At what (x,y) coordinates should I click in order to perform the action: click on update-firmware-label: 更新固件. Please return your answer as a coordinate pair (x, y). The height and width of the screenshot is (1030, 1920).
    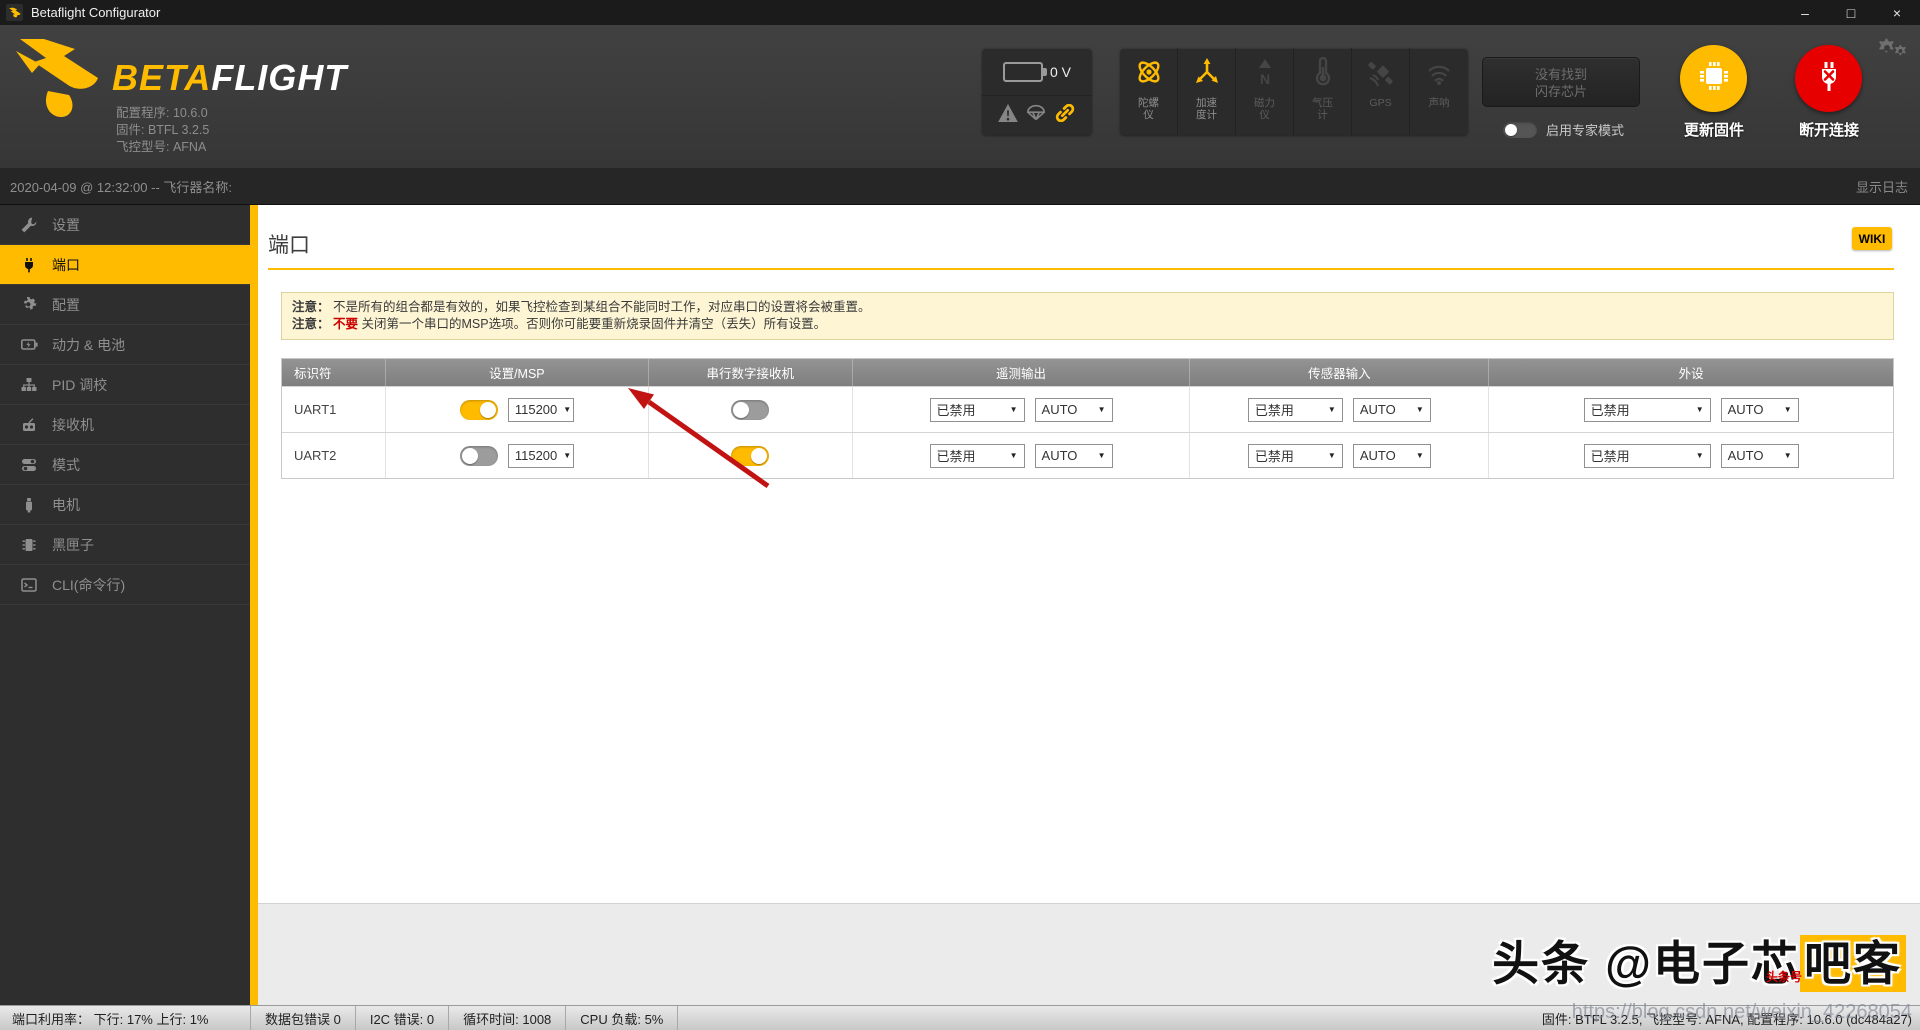
    Looking at the image, I should click on (1713, 130).